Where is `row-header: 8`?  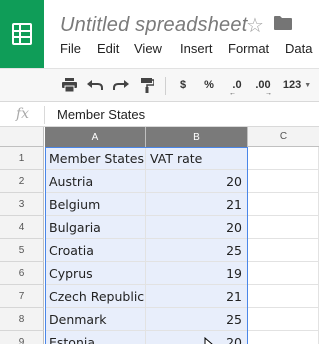
row-header: 8 is located at coordinates (22, 319).